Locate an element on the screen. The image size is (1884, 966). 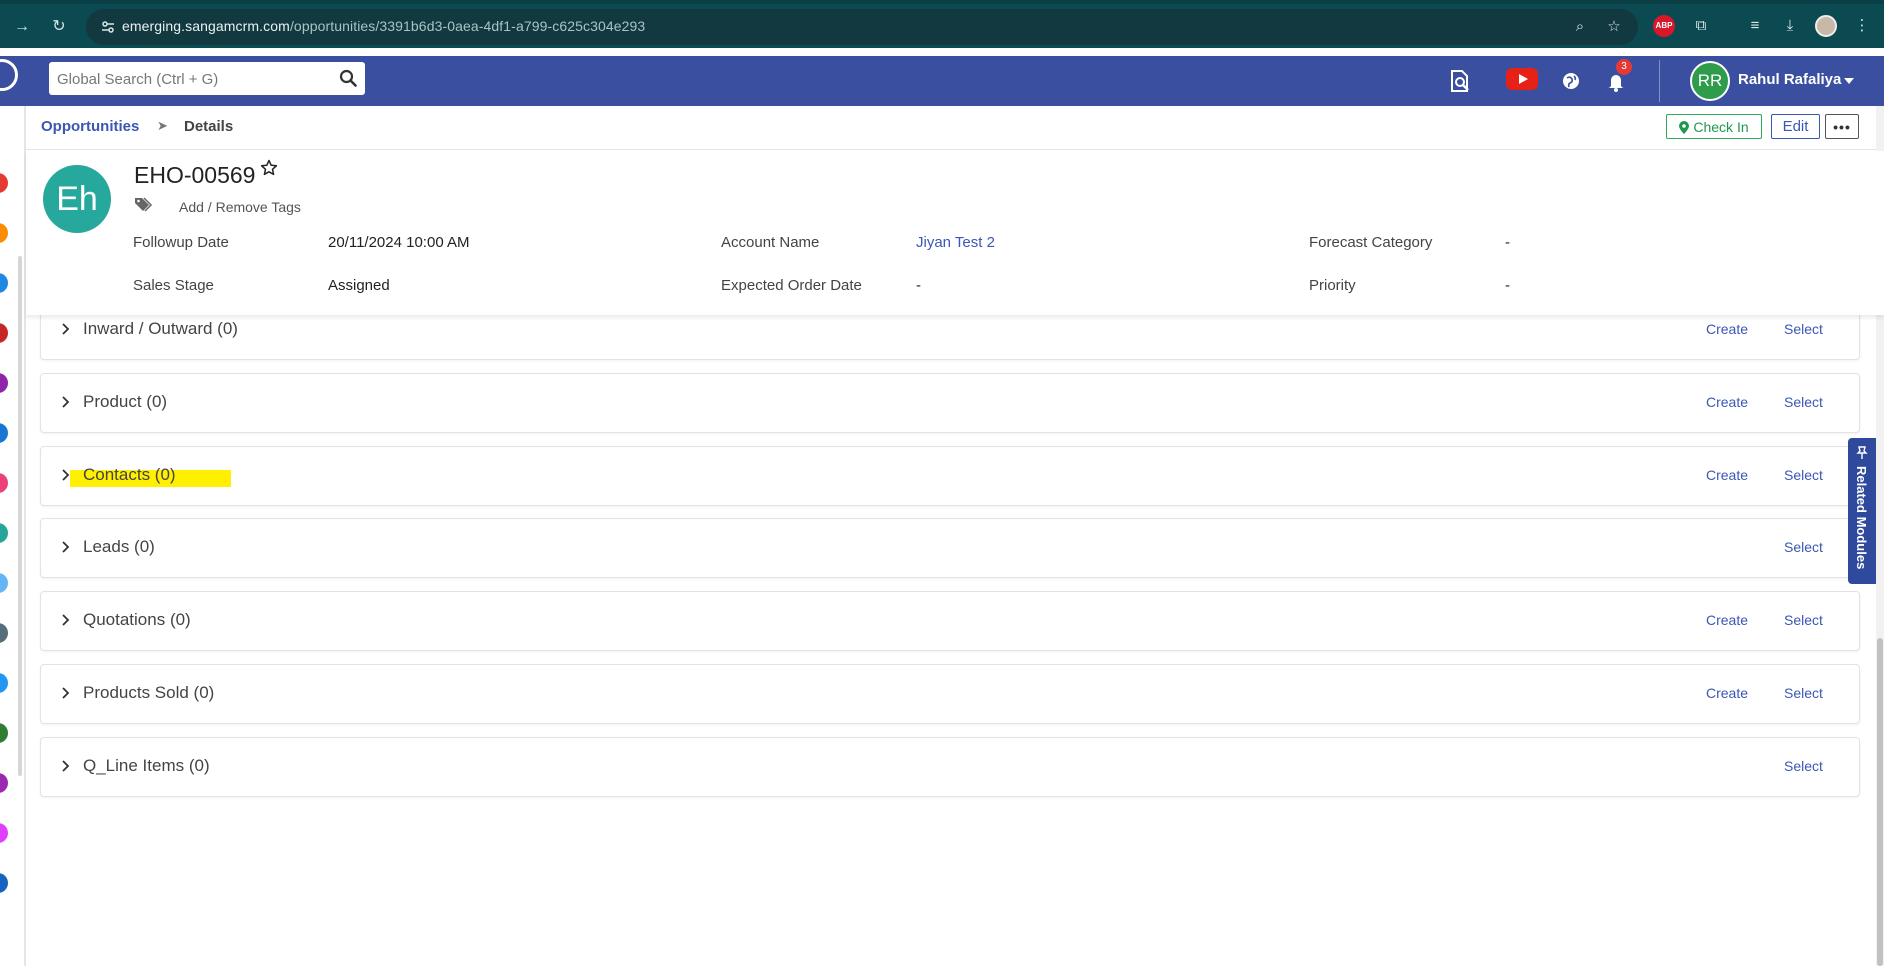
search-icon is located at coordinates (348, 78).